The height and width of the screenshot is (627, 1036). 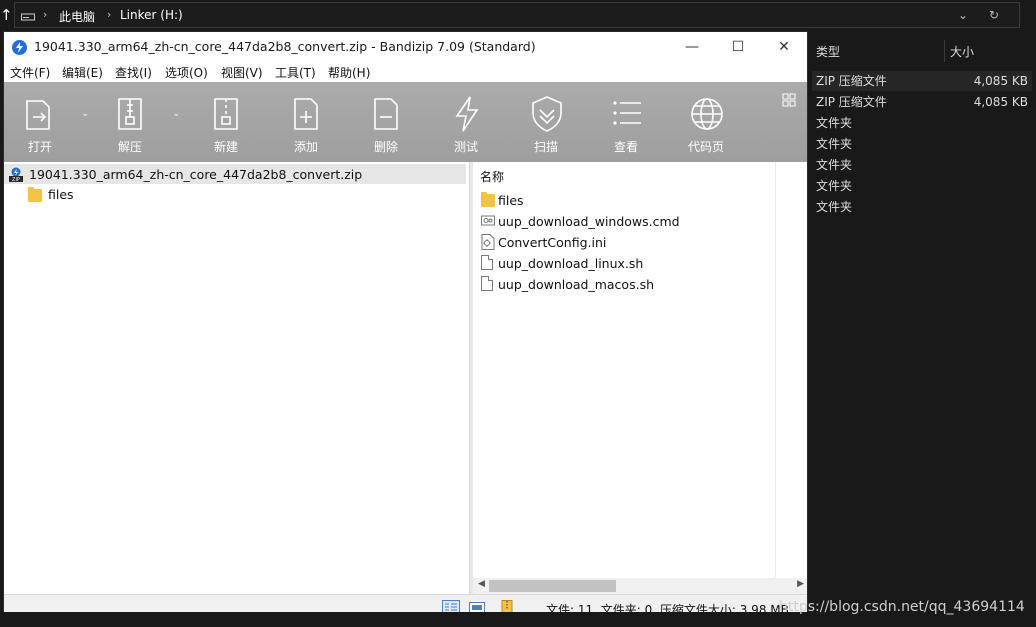 I want to click on add-button: 添加, so click(x=306, y=122).